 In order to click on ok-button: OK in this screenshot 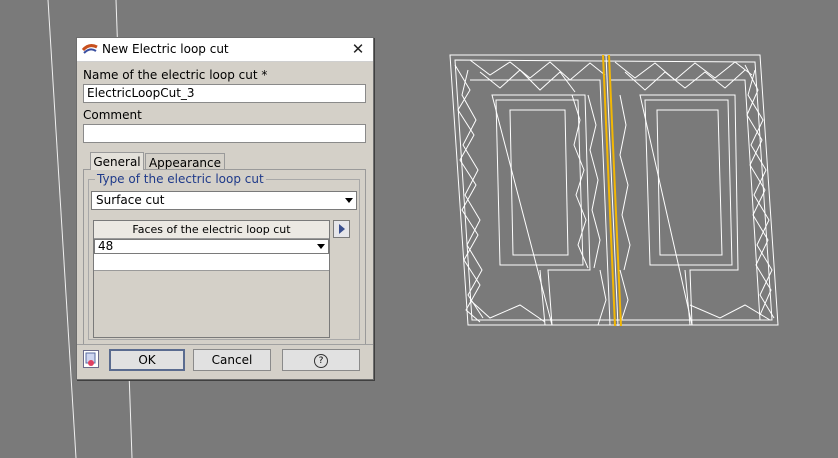, I will do `click(147, 360)`.